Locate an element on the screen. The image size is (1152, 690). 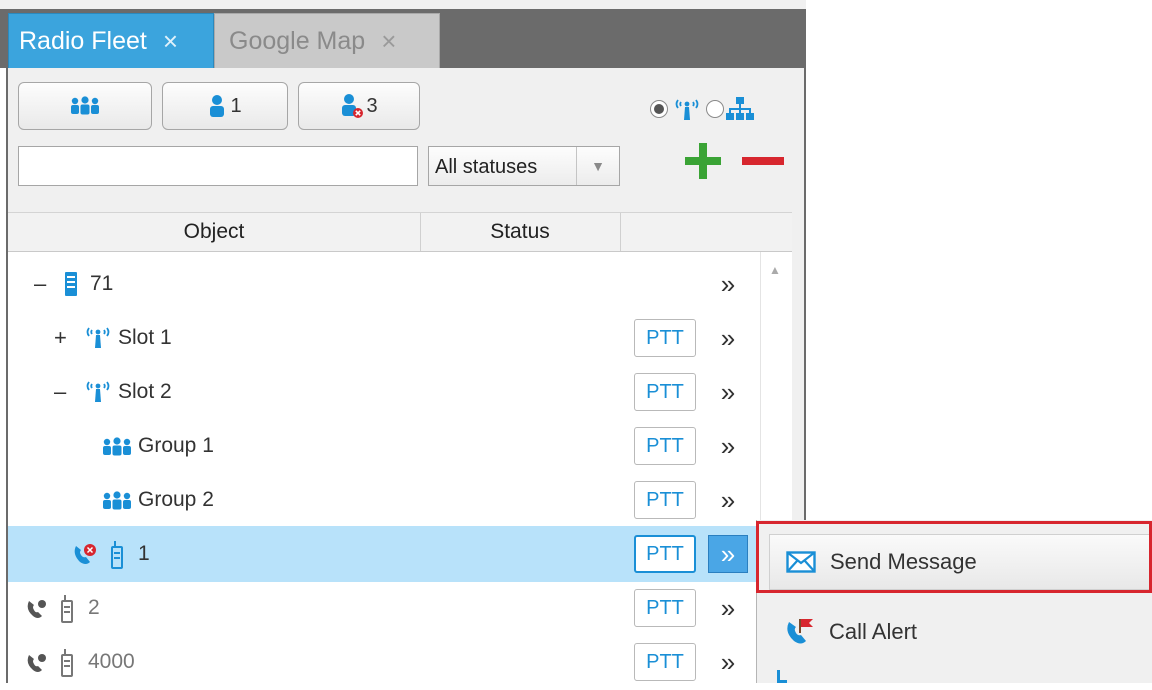
online-users-button: 1 is located at coordinates (225, 106).